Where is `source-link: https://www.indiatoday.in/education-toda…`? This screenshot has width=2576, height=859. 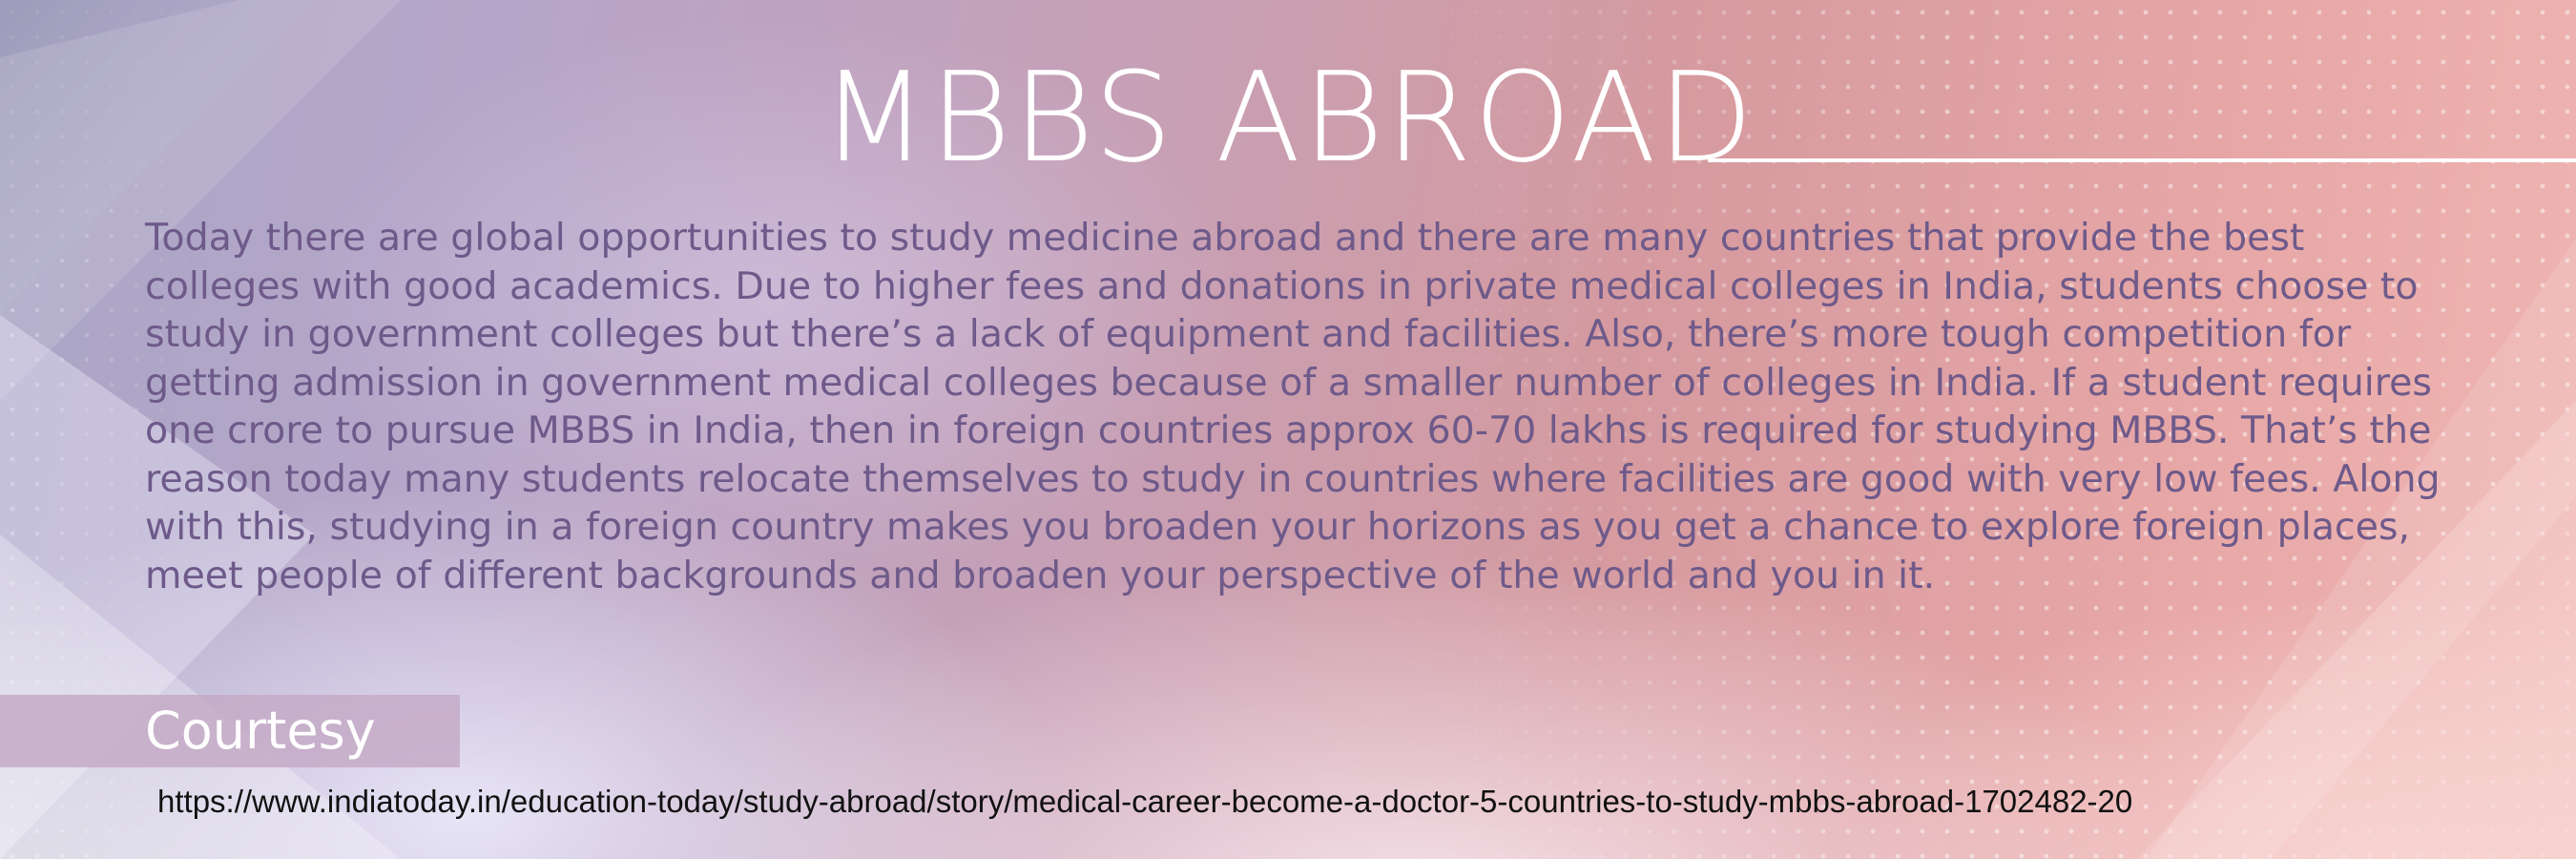
source-link: https://www.indiatoday.in/education-toda… is located at coordinates (1144, 802).